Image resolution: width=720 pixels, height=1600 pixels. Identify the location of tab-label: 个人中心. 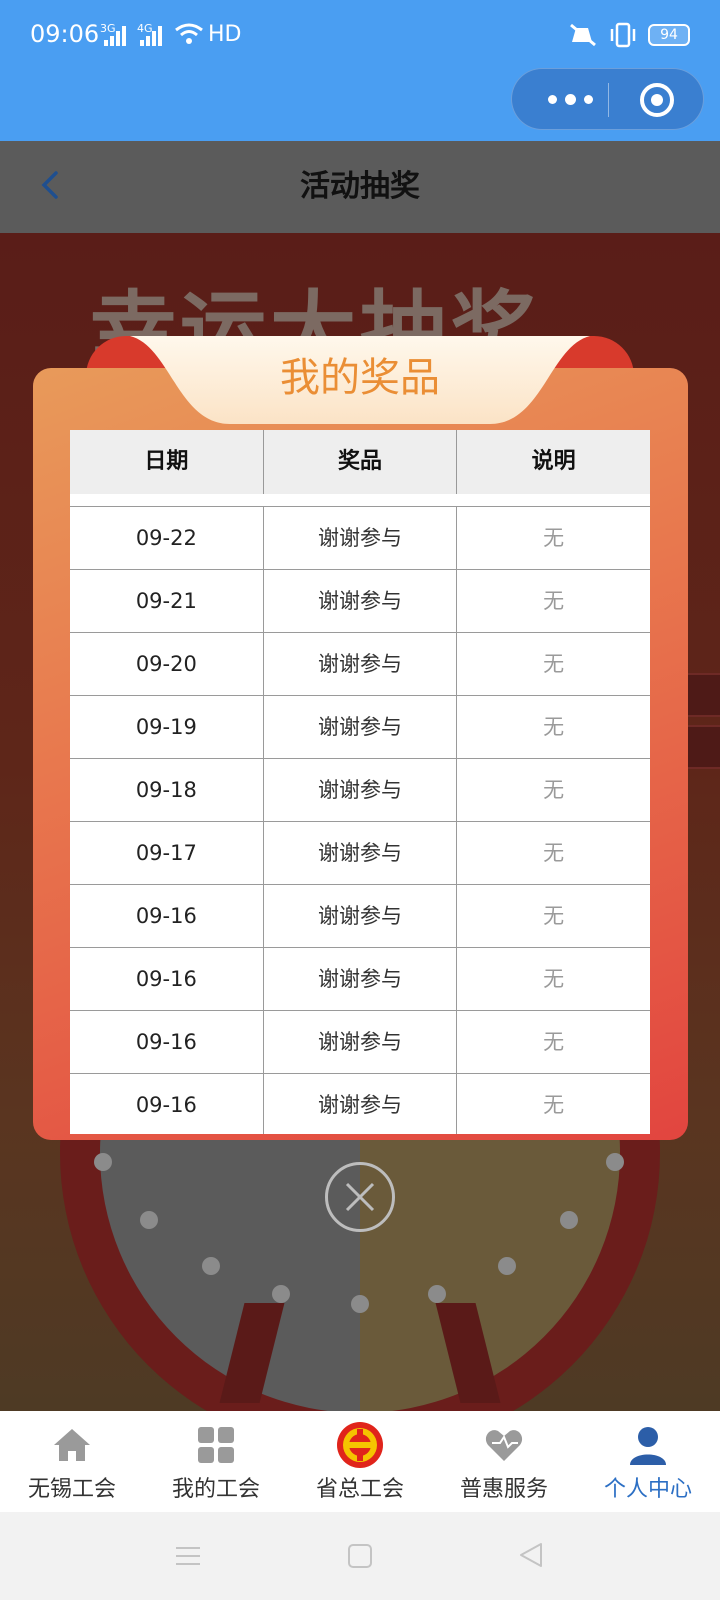
(647, 1489).